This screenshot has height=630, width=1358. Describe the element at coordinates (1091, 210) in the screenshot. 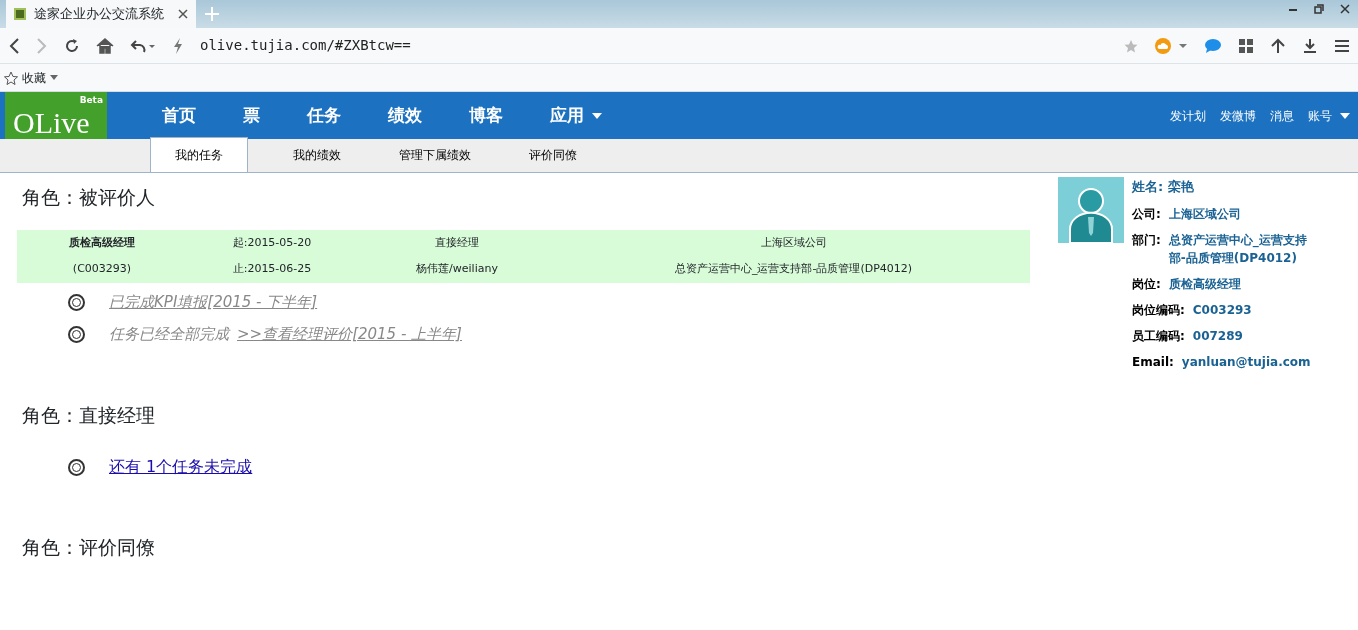

I see `avatar-placeholder` at that location.